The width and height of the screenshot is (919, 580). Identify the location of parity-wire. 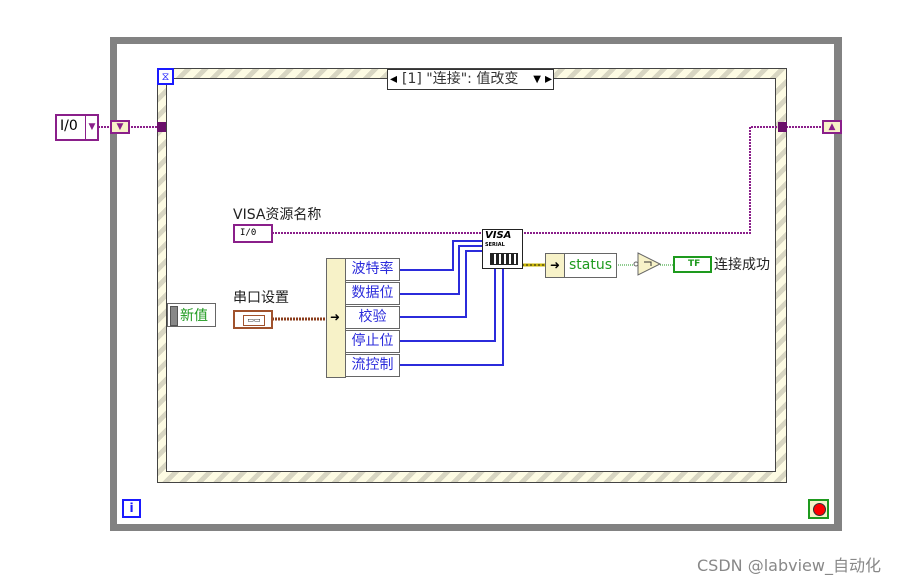
(441, 284).